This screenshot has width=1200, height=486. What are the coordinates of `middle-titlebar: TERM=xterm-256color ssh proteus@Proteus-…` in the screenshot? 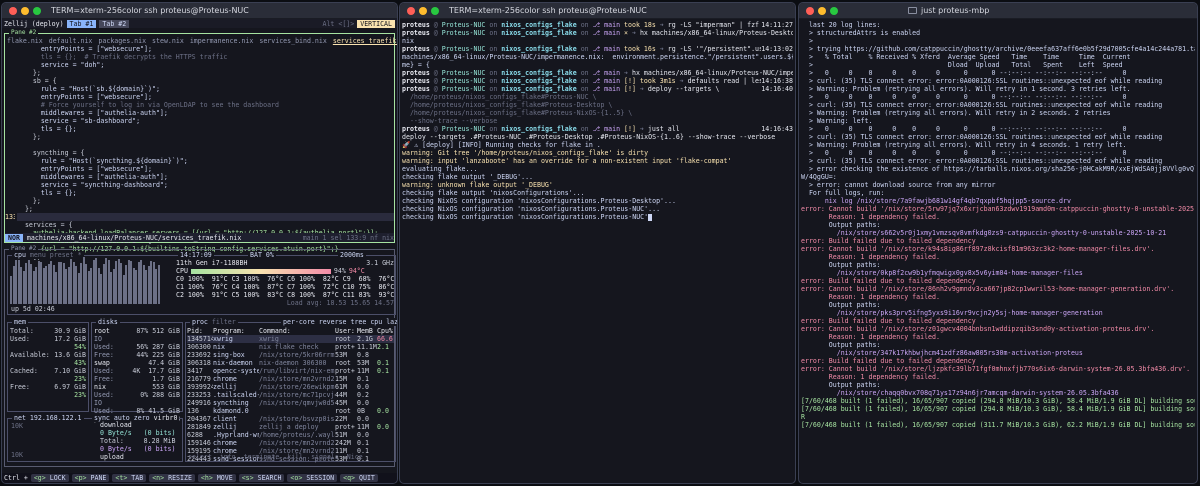 It's located at (597, 11).